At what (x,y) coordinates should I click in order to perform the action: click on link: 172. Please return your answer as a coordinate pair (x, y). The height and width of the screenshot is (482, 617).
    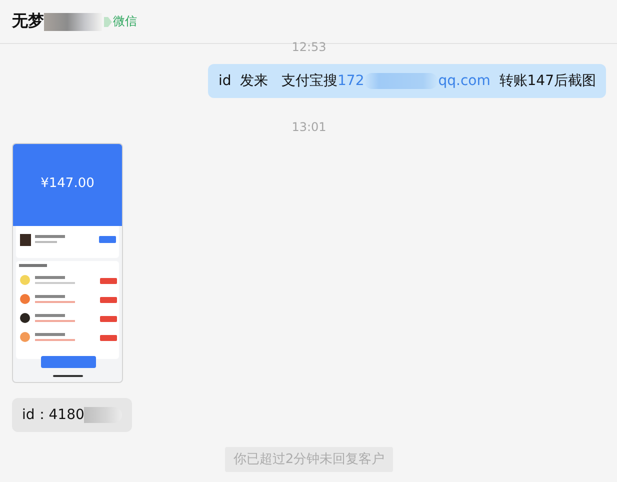
    Looking at the image, I should click on (351, 81).